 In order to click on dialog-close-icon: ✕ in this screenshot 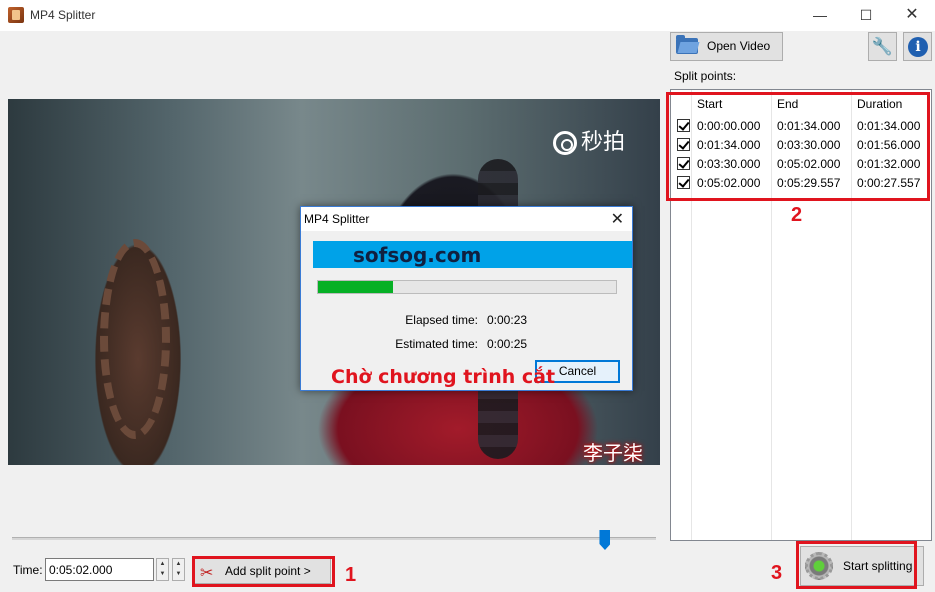, I will do `click(617, 219)`.